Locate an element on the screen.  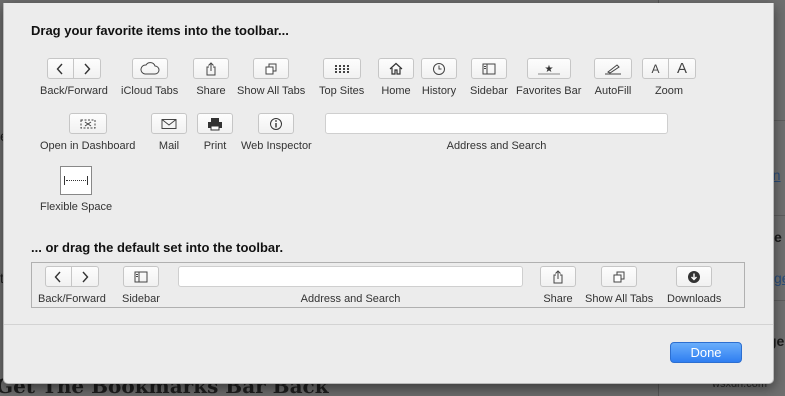
flexible-space-icon is located at coordinates (76, 180).